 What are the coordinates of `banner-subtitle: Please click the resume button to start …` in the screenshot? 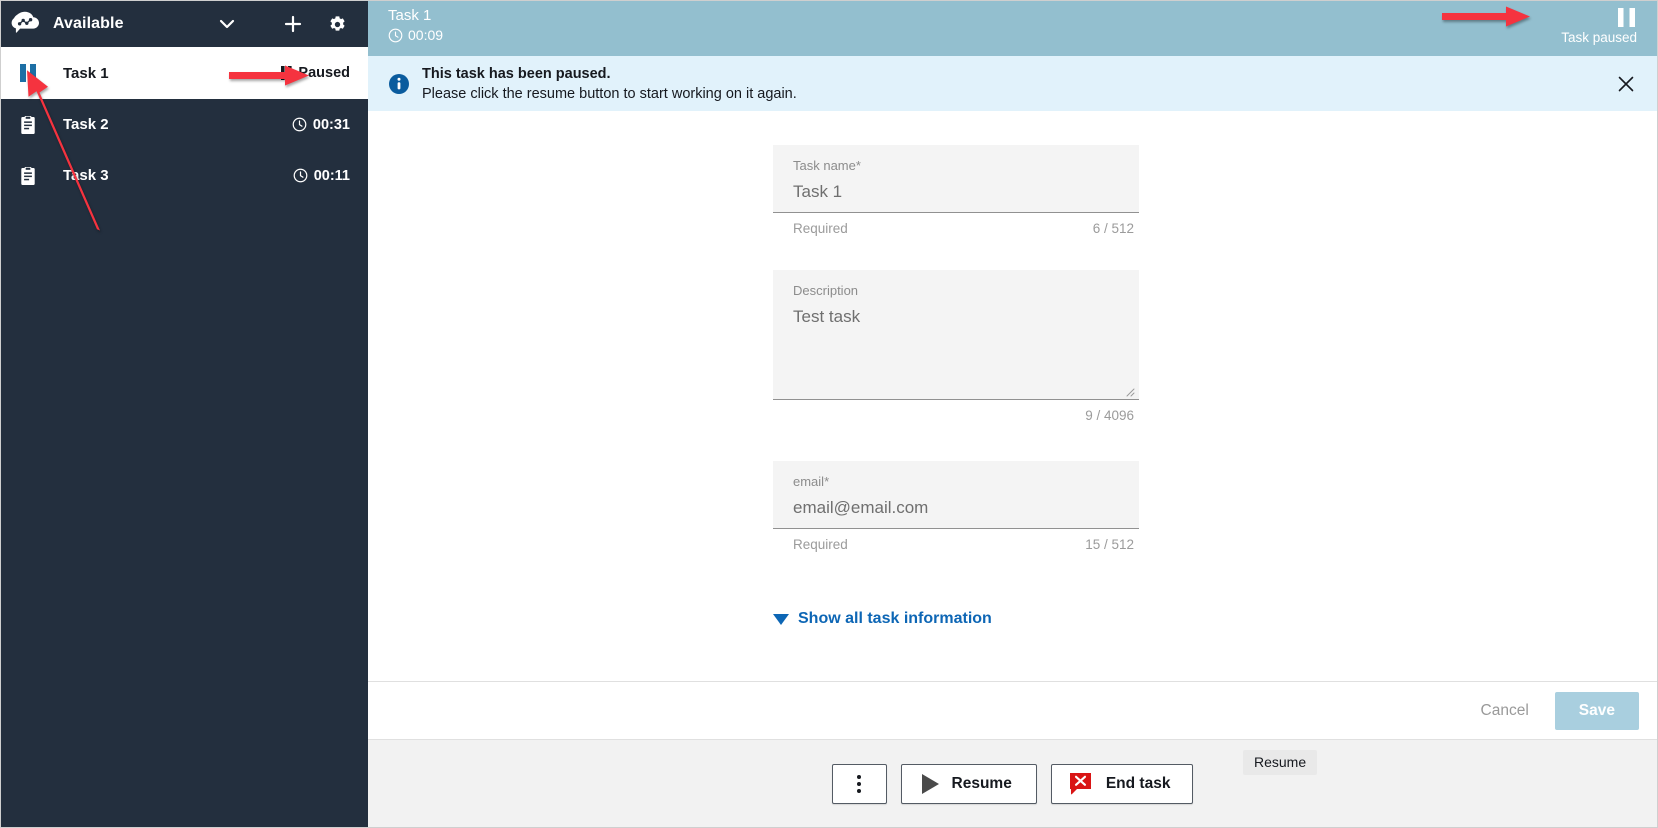 It's located at (609, 93).